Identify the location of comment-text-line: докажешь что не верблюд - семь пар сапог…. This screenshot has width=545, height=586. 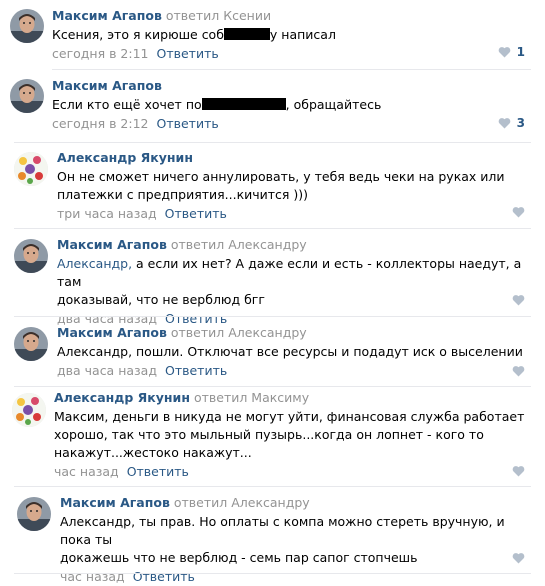
(239, 557).